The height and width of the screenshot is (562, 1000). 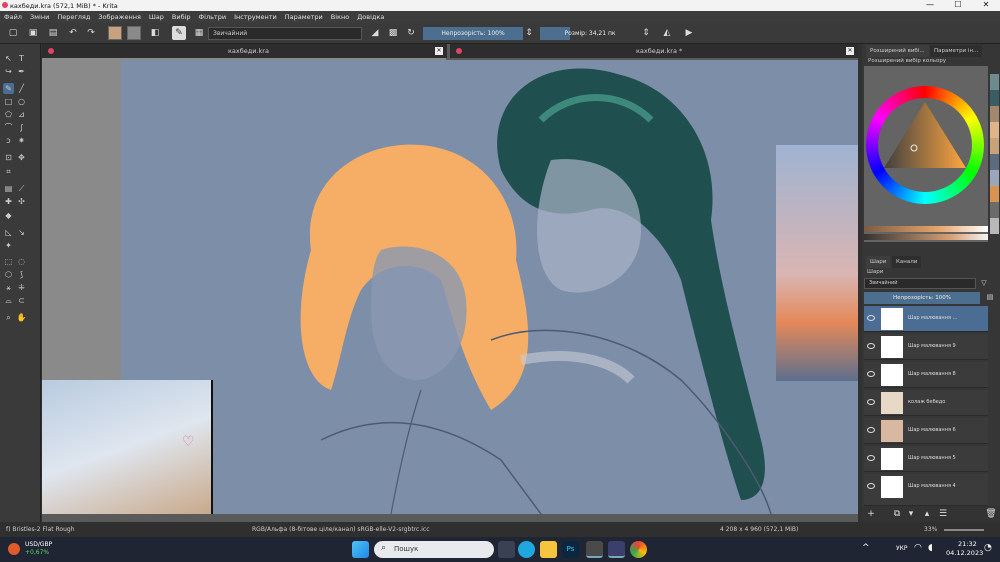 I want to click on multibrush-icon: ✷, so click(x=21, y=140).